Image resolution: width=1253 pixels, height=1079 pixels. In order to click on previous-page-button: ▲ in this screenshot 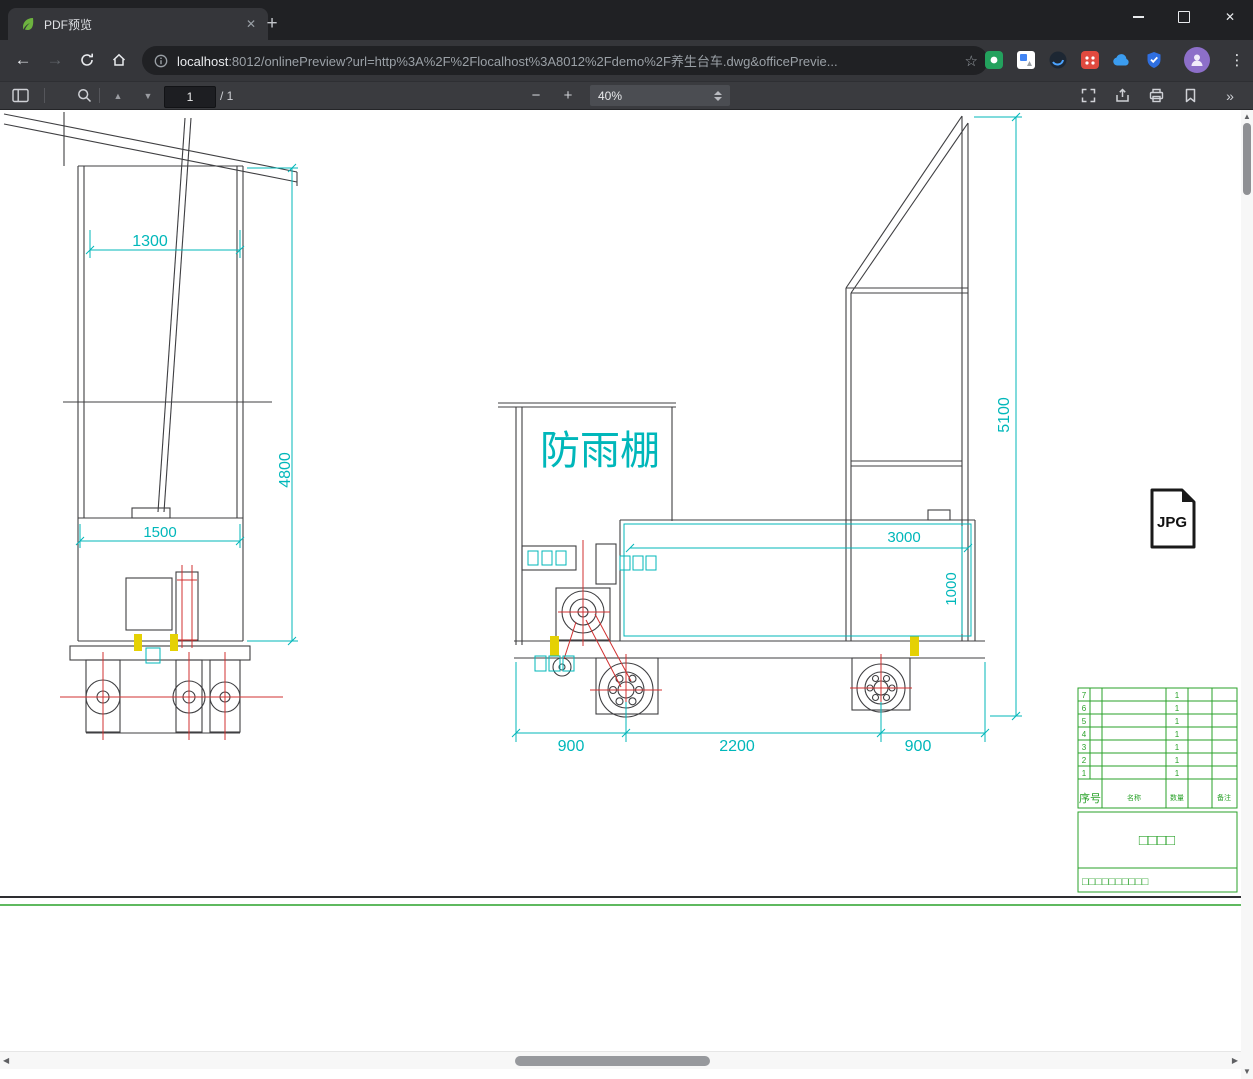, I will do `click(118, 96)`.